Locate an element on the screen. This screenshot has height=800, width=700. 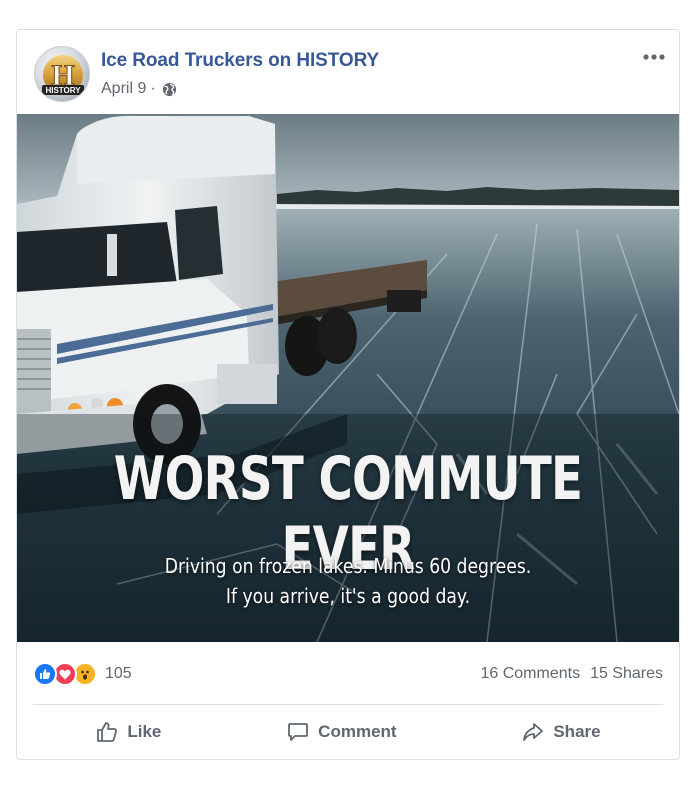
thumbs-up-icon is located at coordinates (107, 732).